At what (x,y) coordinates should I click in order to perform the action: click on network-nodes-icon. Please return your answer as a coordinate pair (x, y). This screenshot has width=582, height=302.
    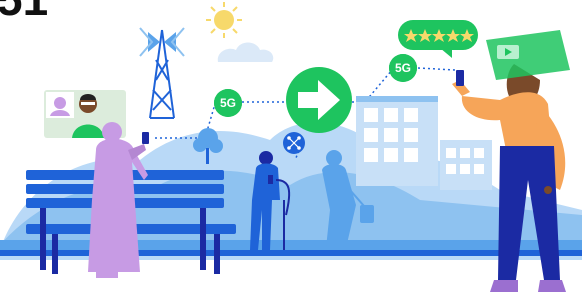
    Looking at the image, I should click on (294, 143).